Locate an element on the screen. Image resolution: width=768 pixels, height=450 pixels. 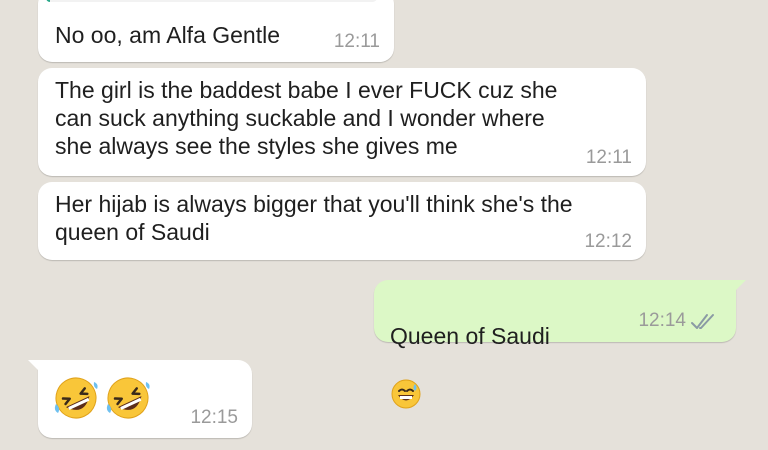
message-text-content: Queen of Saudi is located at coordinates (470, 336).